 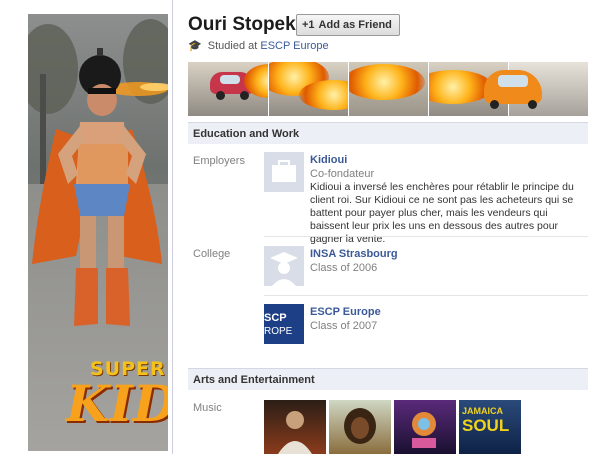 I want to click on college-thumbnail, so click(x=284, y=266).